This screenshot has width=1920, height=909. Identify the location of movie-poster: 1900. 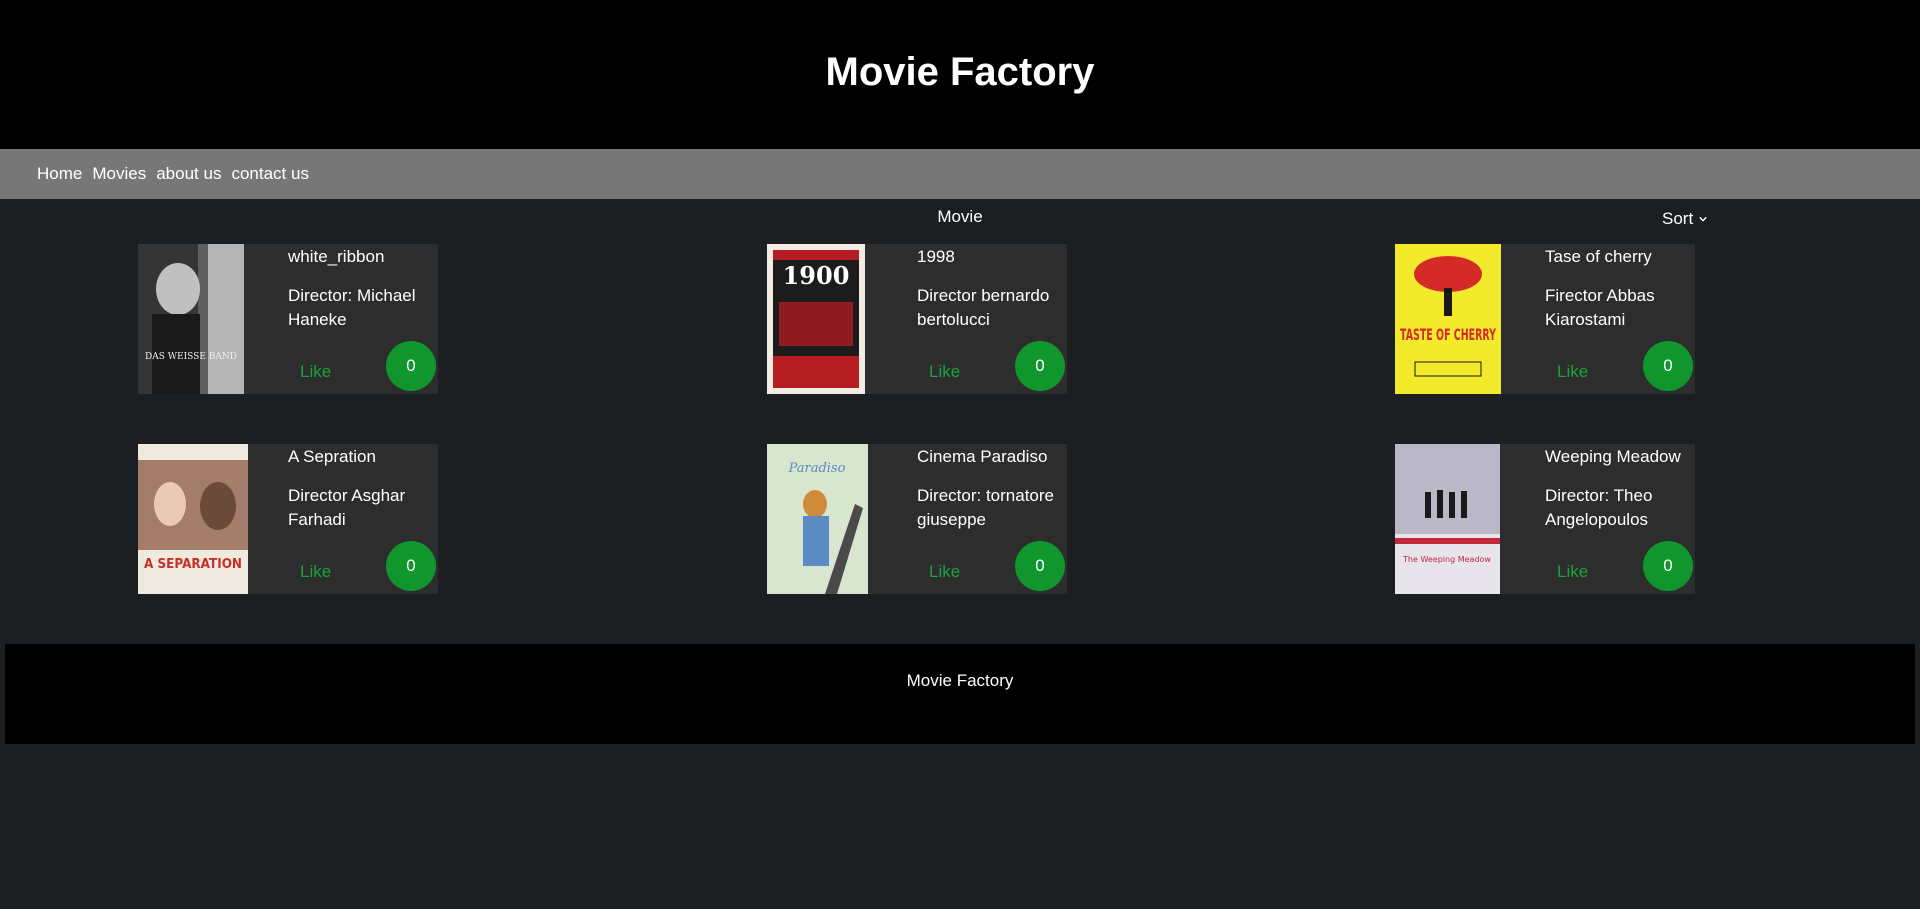
(816, 319).